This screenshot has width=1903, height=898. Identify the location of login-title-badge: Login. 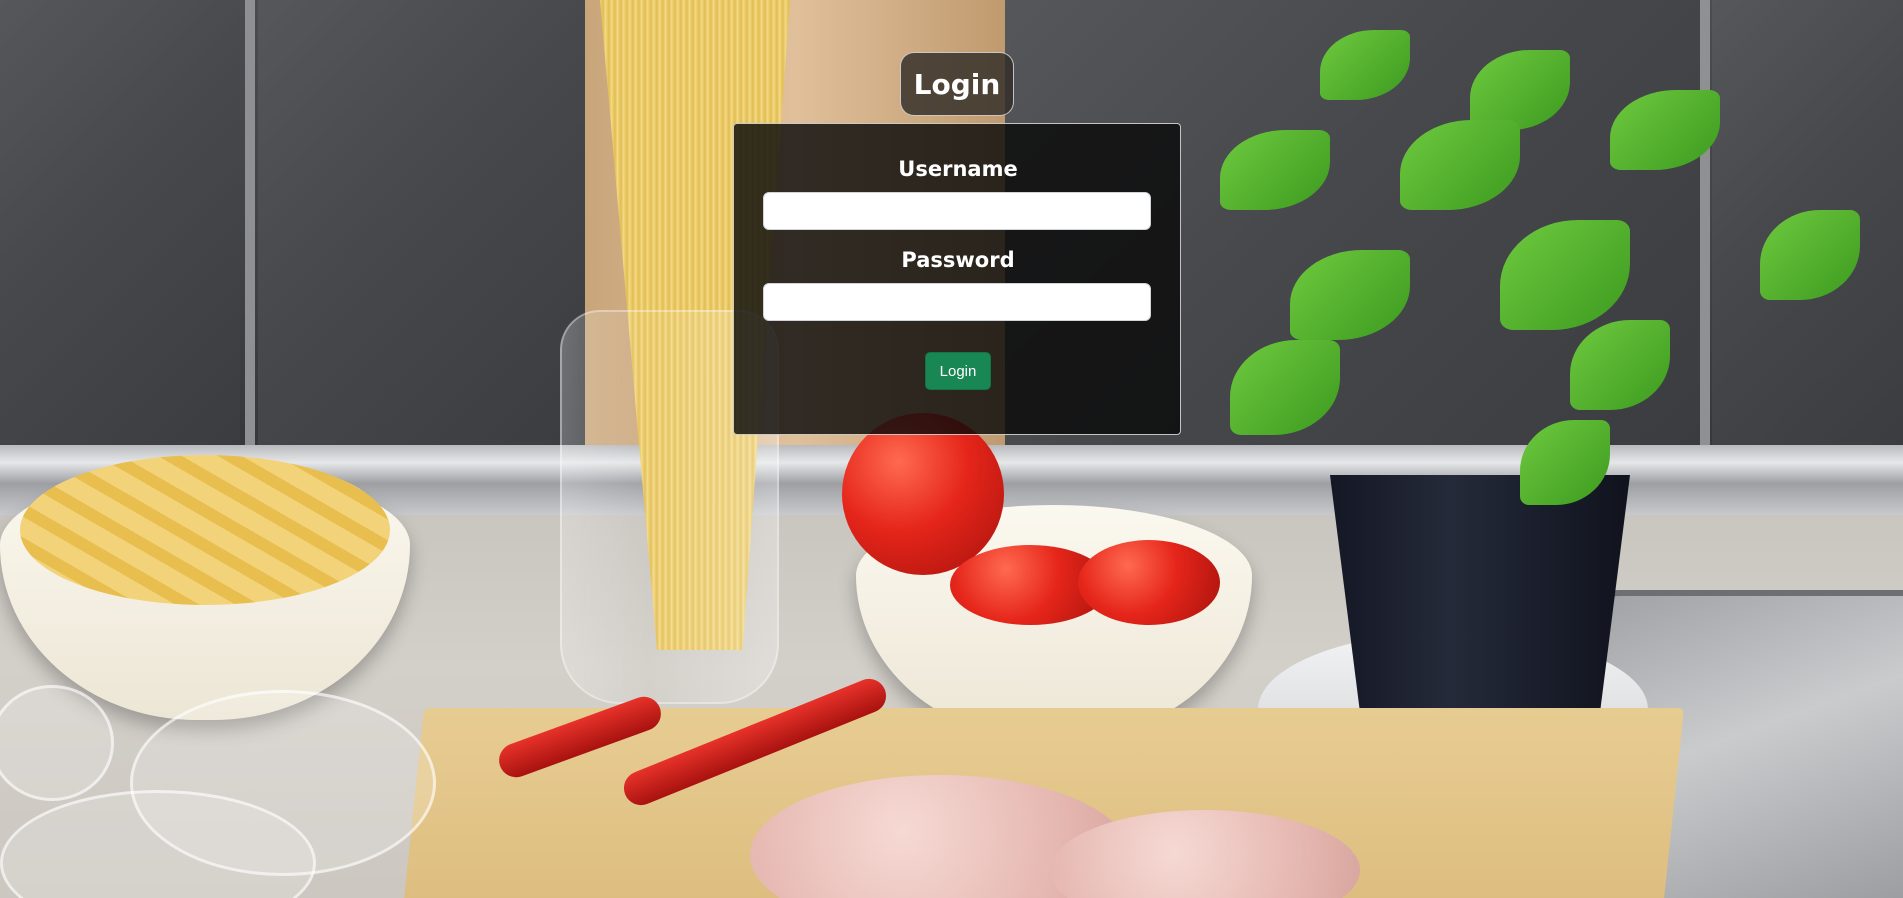
(957, 84).